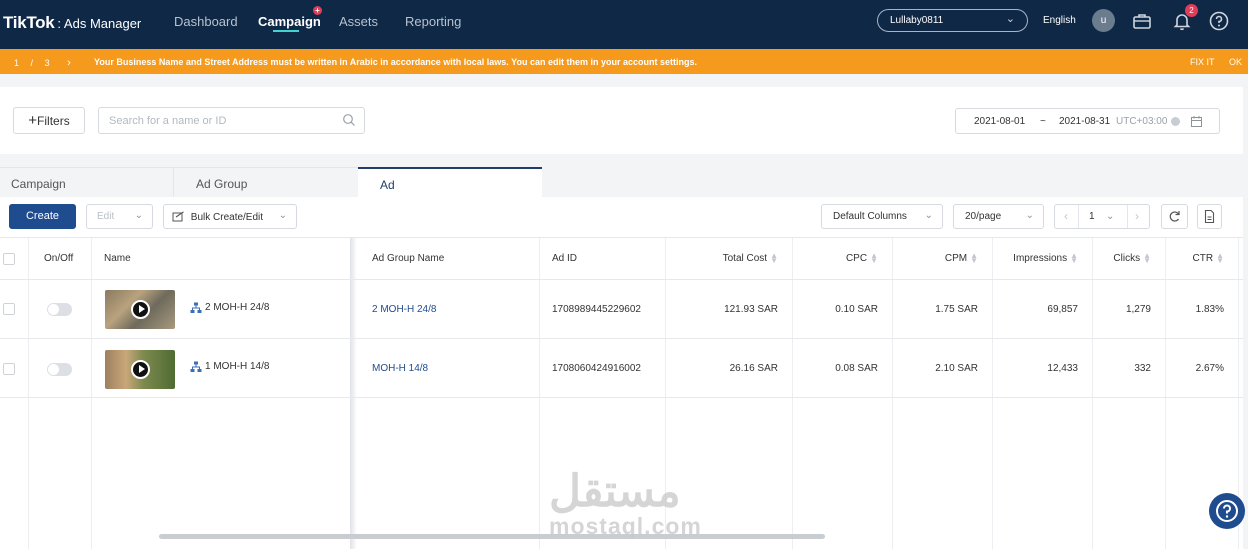 This screenshot has height=549, width=1248. What do you see at coordinates (86, 182) in the screenshot?
I see `tab-campaign: Campaign` at bounding box center [86, 182].